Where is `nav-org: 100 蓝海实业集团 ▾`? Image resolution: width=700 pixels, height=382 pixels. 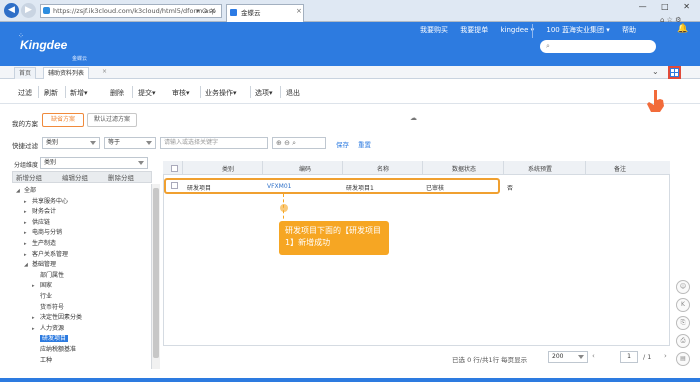 nav-org: 100 蓝海实业集团 ▾ is located at coordinates (577, 30).